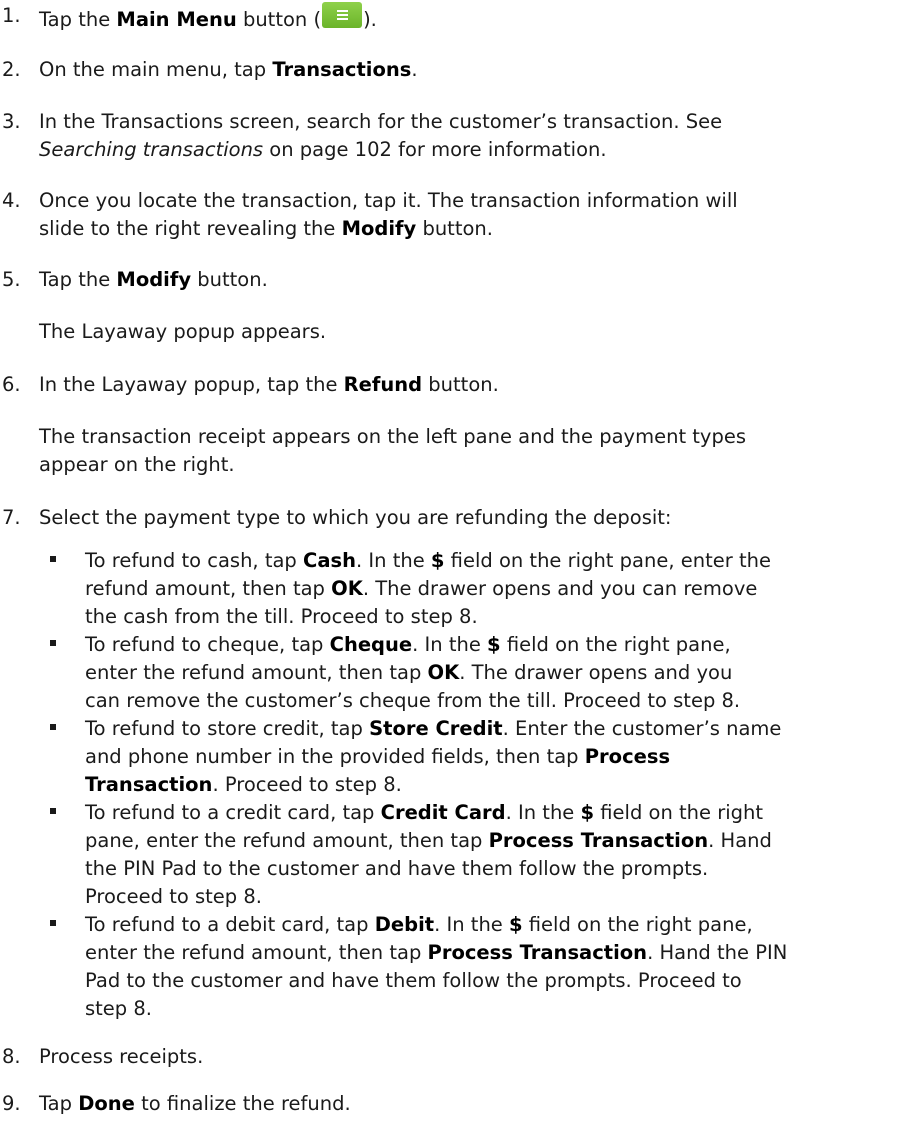  What do you see at coordinates (121, 1056) in the screenshot?
I see `step-text: Process receipts.` at bounding box center [121, 1056].